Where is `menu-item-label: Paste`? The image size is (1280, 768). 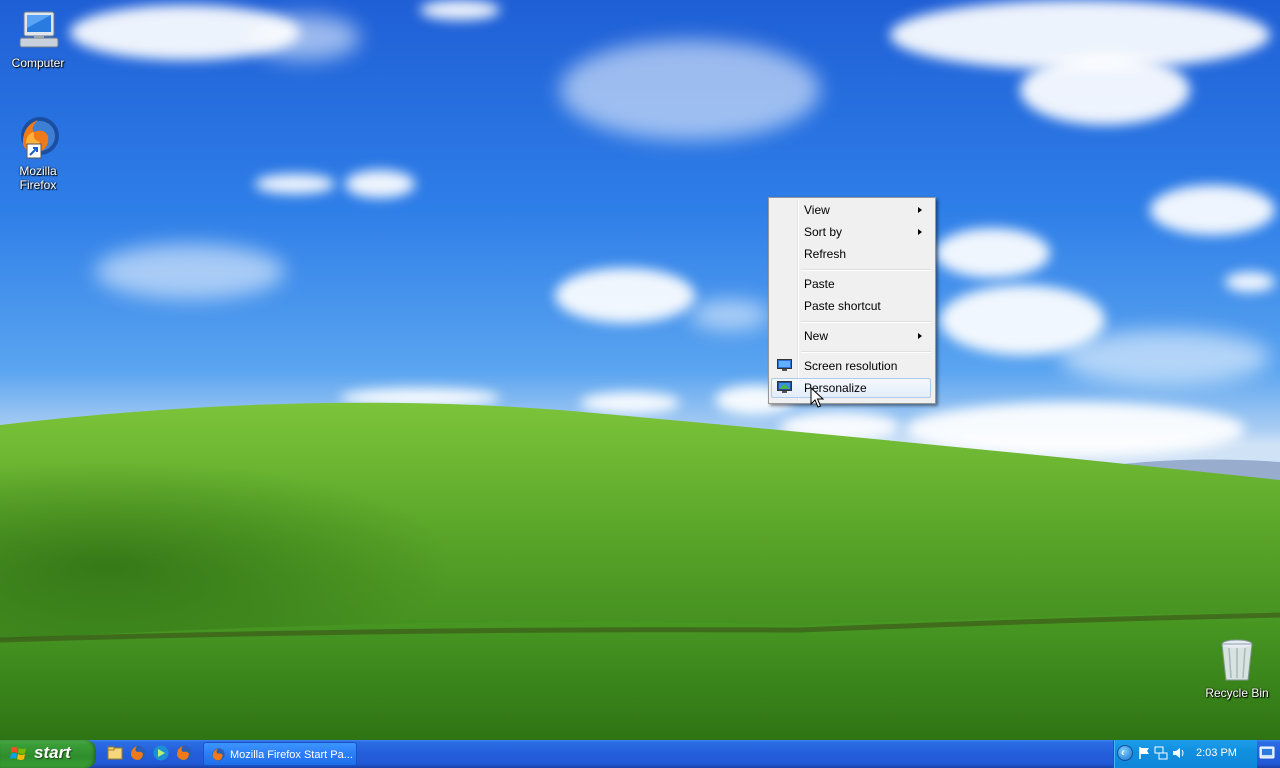 menu-item-label: Paste is located at coordinates (819, 284).